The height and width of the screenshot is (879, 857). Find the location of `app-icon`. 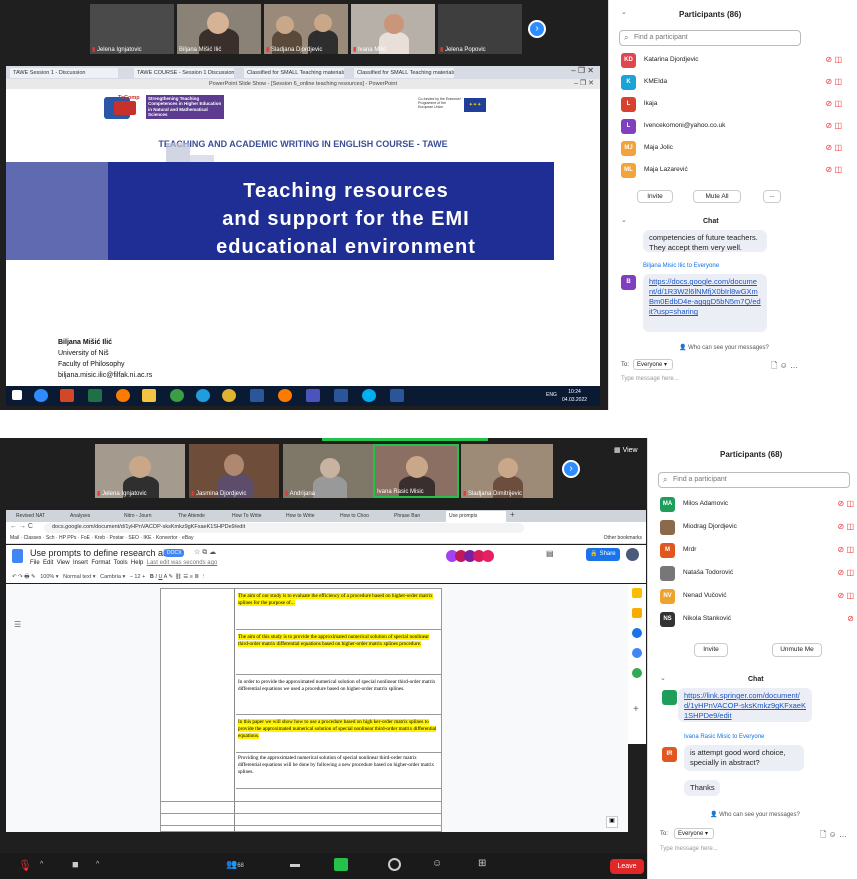

app-icon is located at coordinates (341, 395).